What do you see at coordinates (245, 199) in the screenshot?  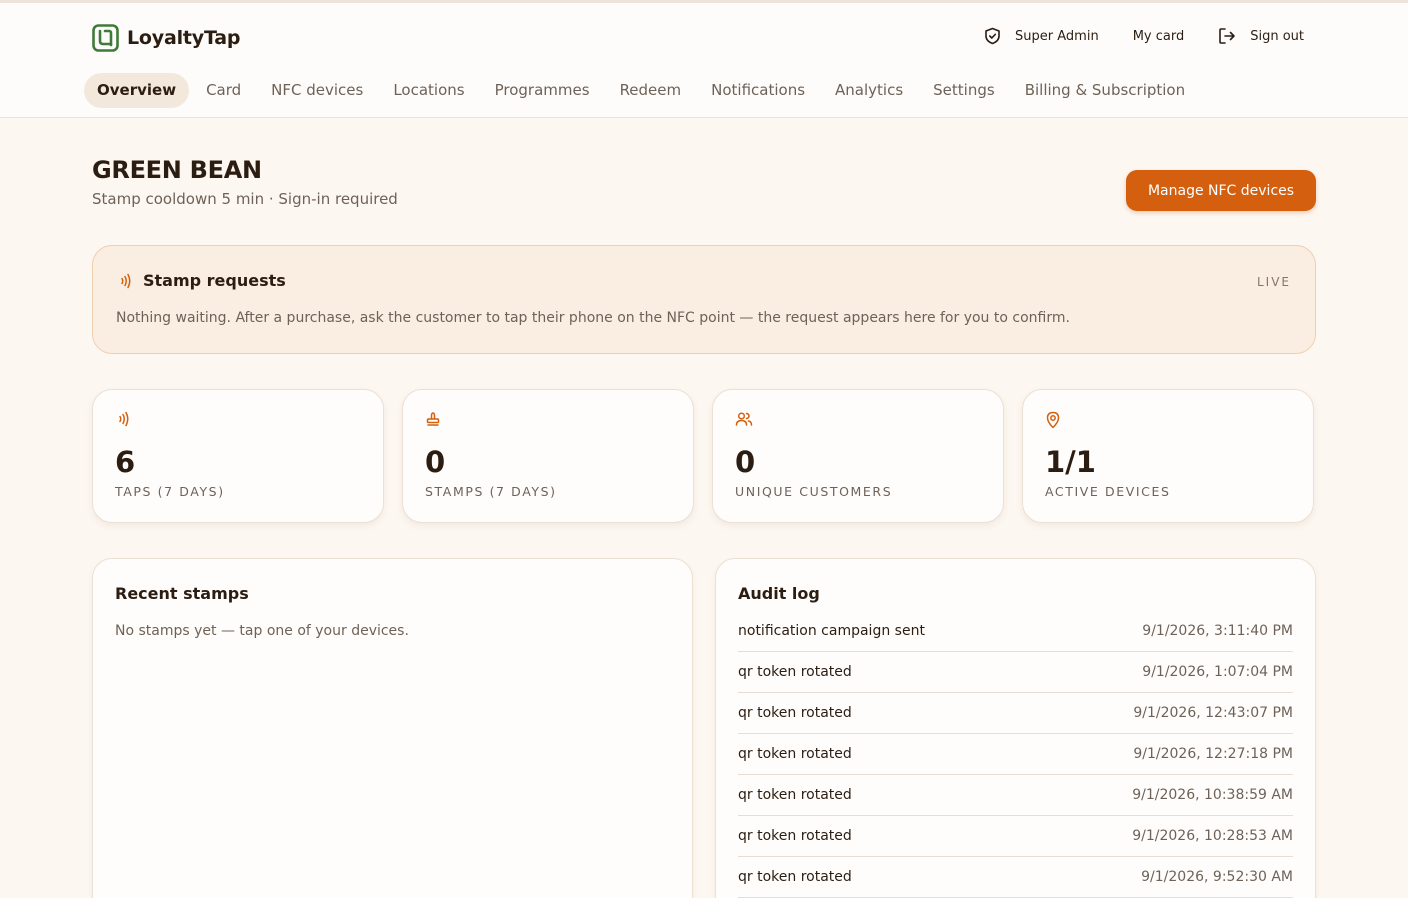 I see `page-subtitle: Stamp cooldown 5 min · Sign-in required` at bounding box center [245, 199].